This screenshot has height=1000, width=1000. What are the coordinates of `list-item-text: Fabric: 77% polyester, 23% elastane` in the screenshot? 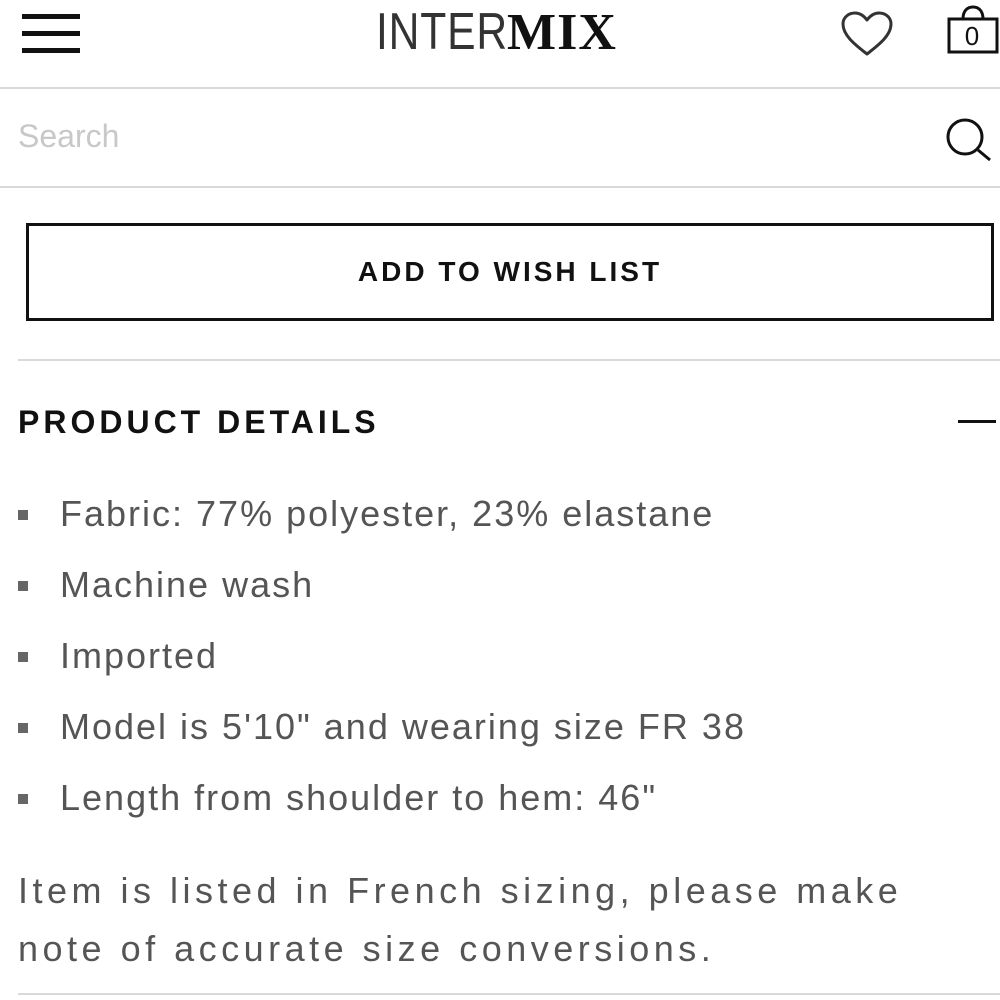 It's located at (387, 513).